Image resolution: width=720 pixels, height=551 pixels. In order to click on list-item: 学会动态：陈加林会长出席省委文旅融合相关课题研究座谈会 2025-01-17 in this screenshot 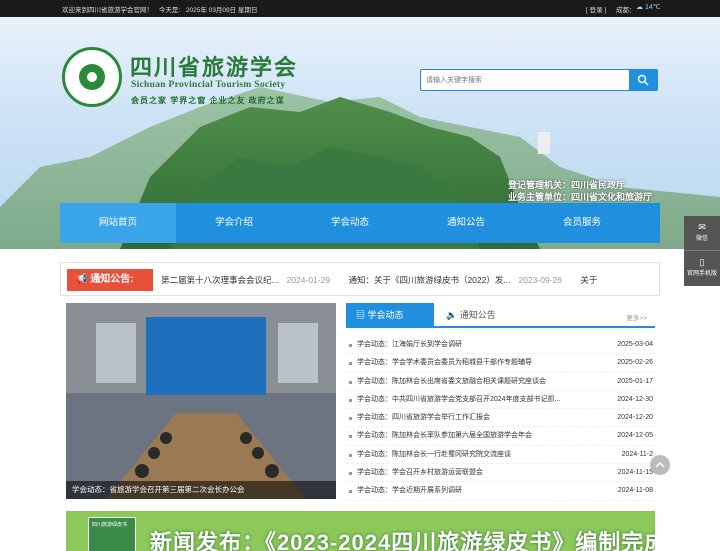, I will do `click(500, 382)`.